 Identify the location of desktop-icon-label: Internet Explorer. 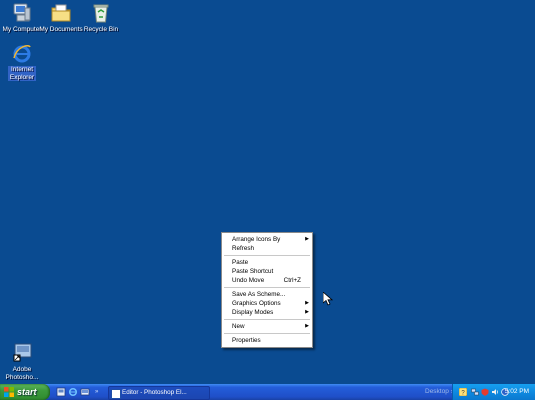
(22, 73).